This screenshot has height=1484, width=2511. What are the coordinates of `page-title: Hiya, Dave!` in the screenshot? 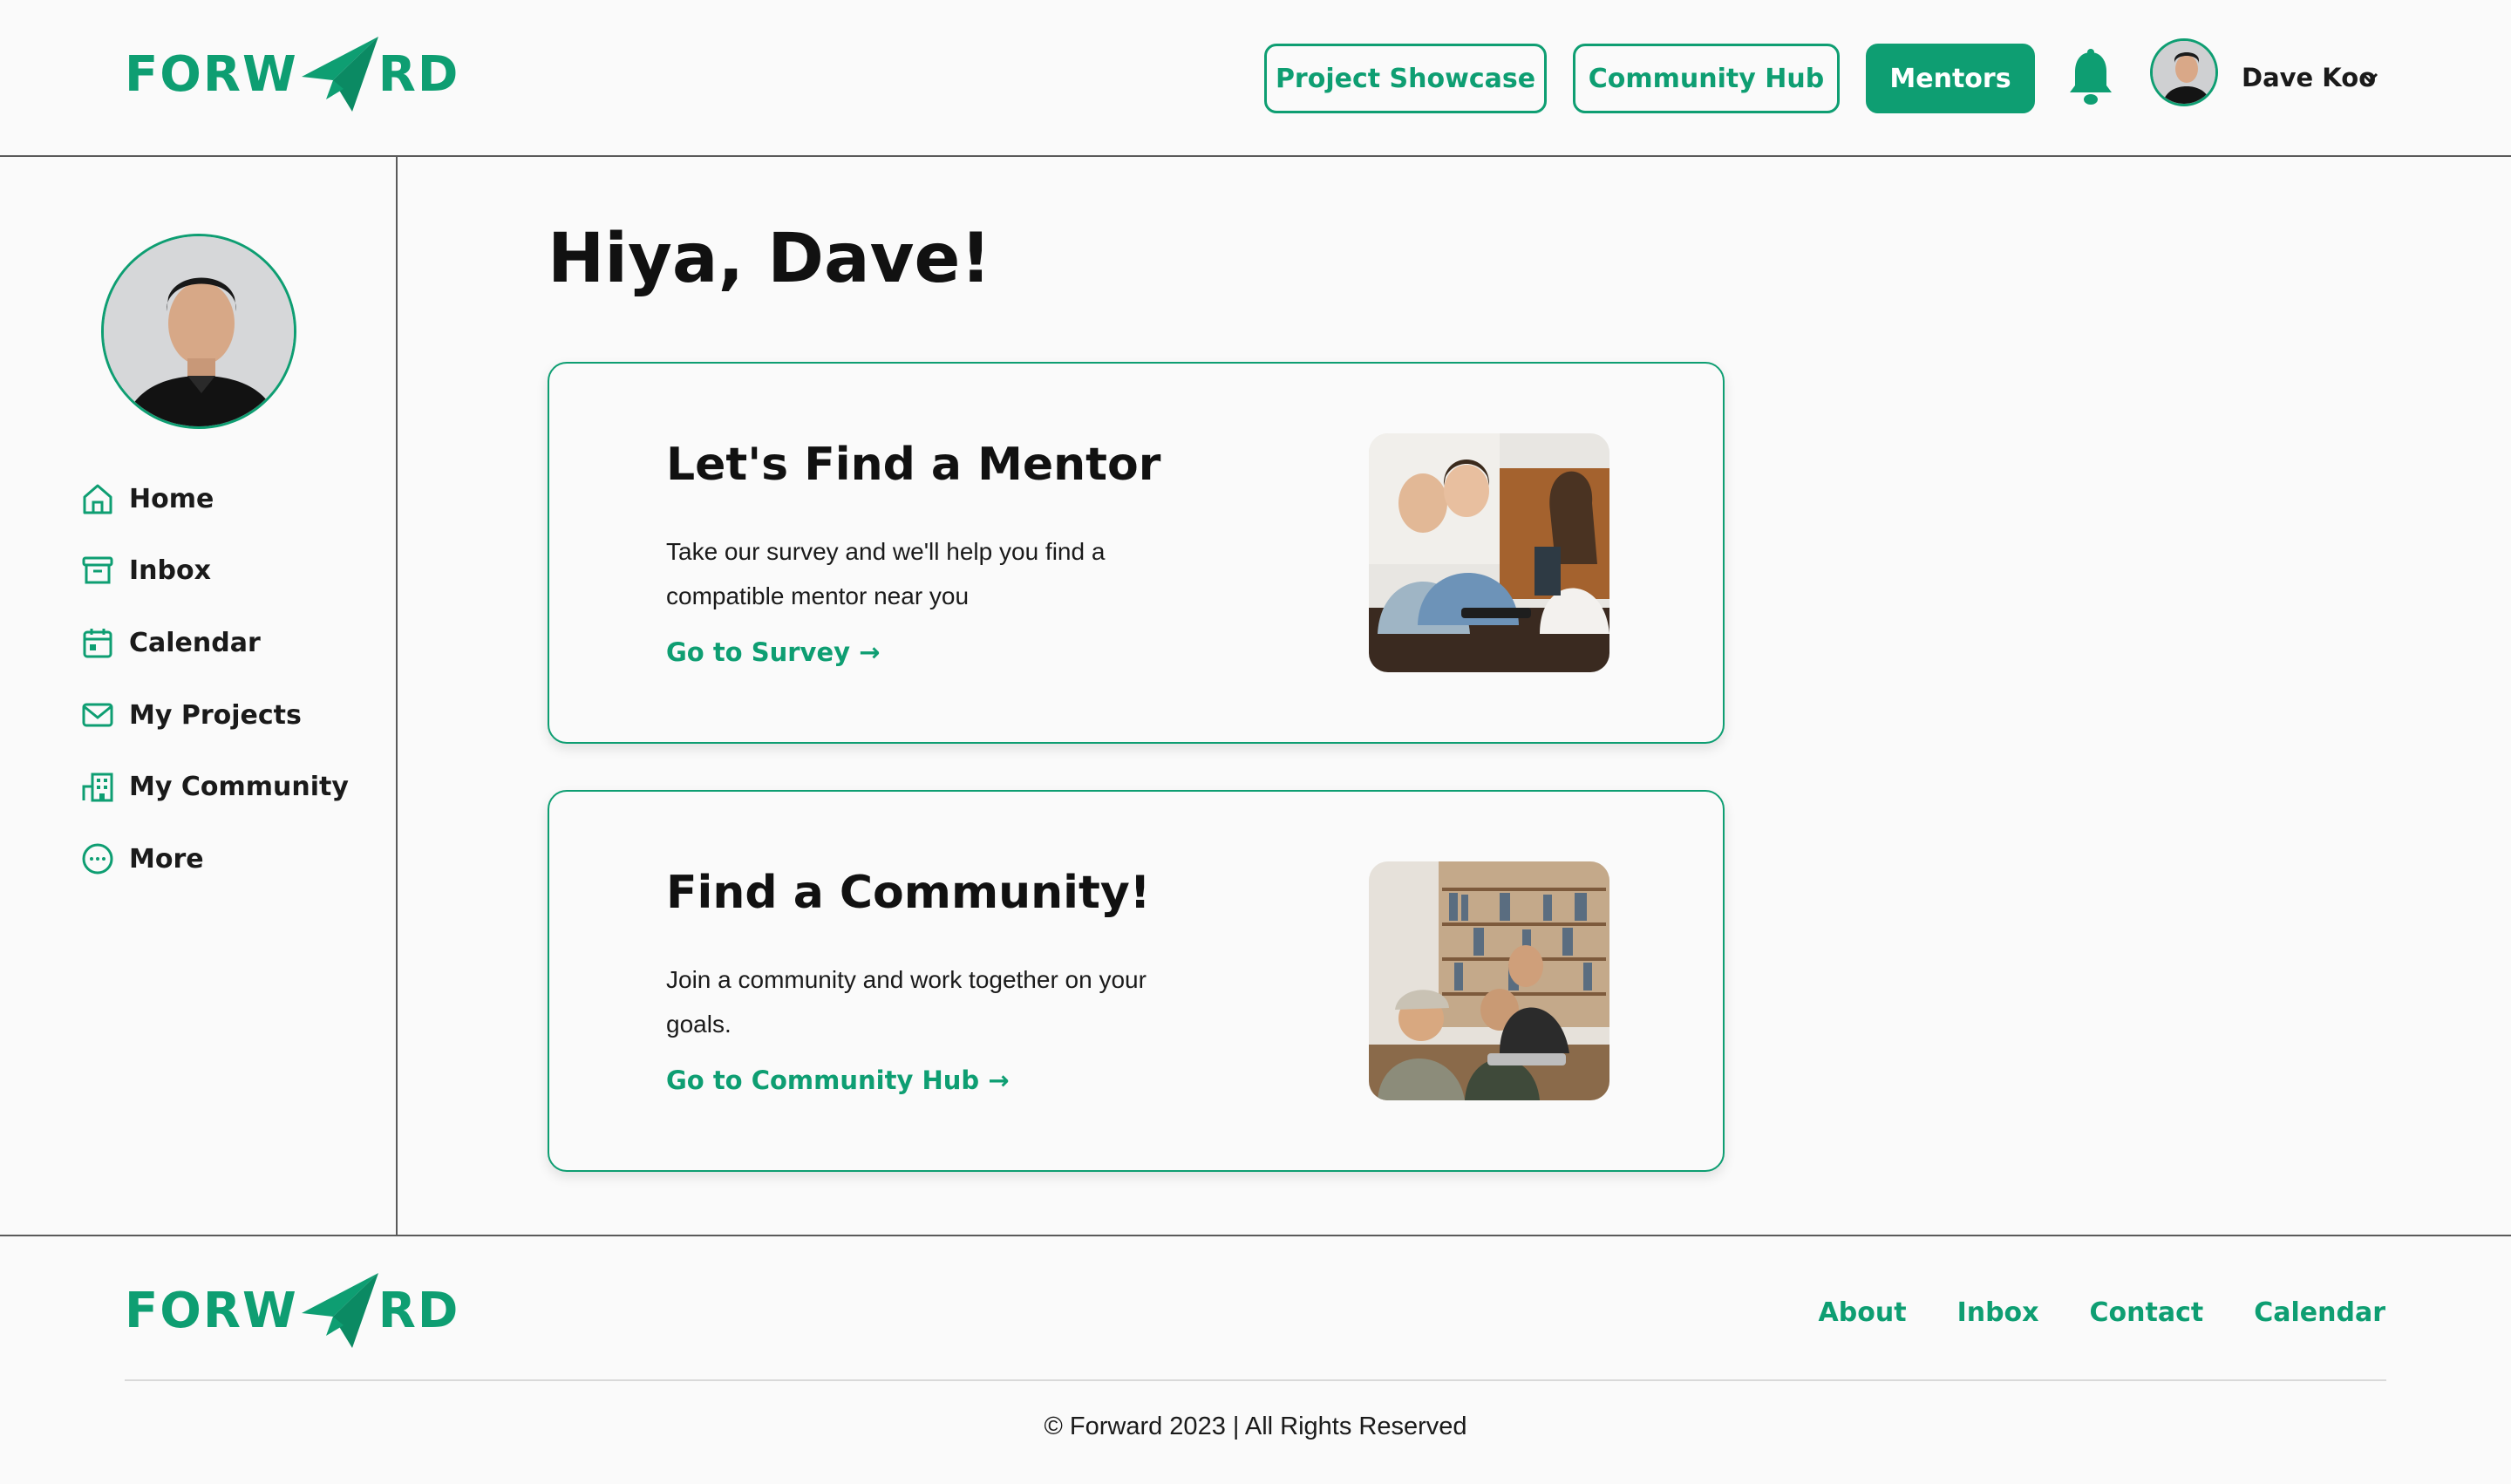 It's located at (769, 259).